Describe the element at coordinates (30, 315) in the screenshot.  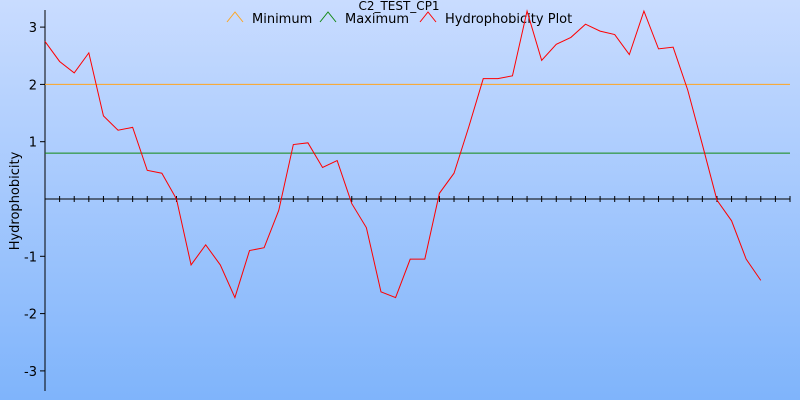
I see `y-tick-label: -2` at that location.